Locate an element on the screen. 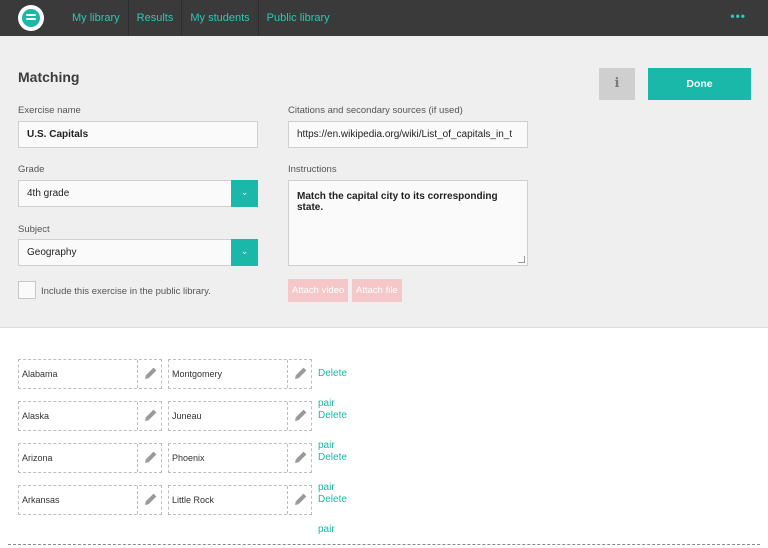 The image size is (768, 548). pair-left-cell: Alabama is located at coordinates (90, 374).